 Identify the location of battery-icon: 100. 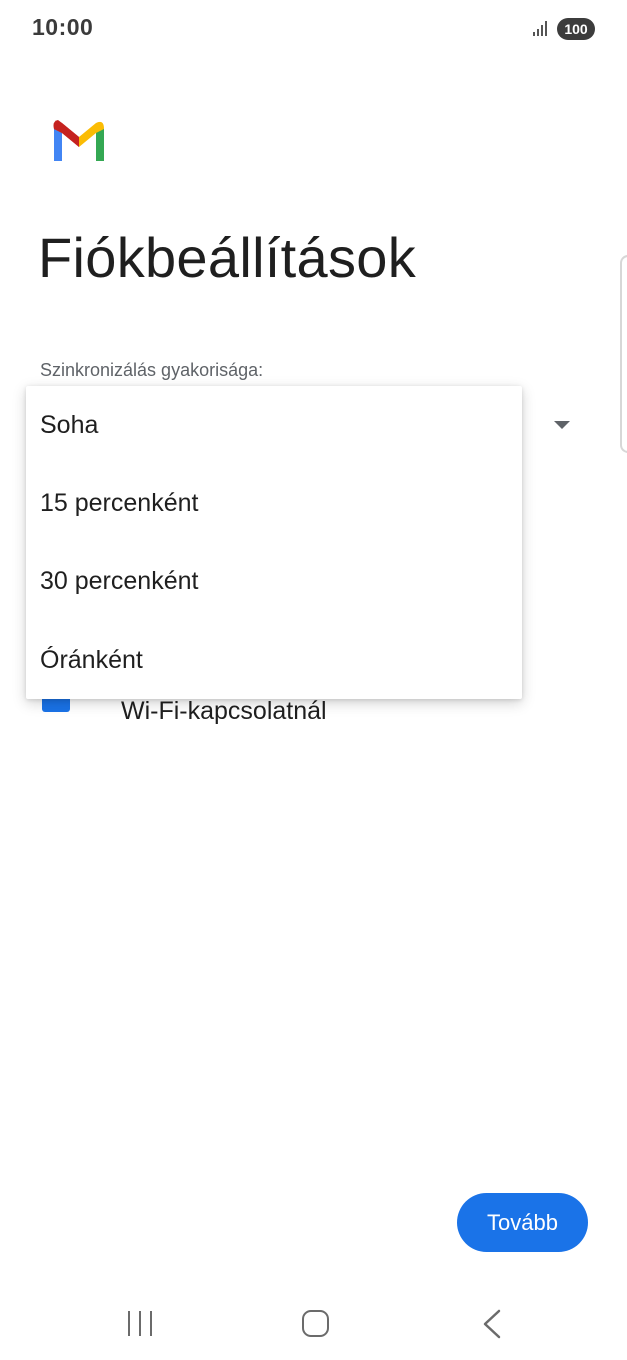
(576, 29).